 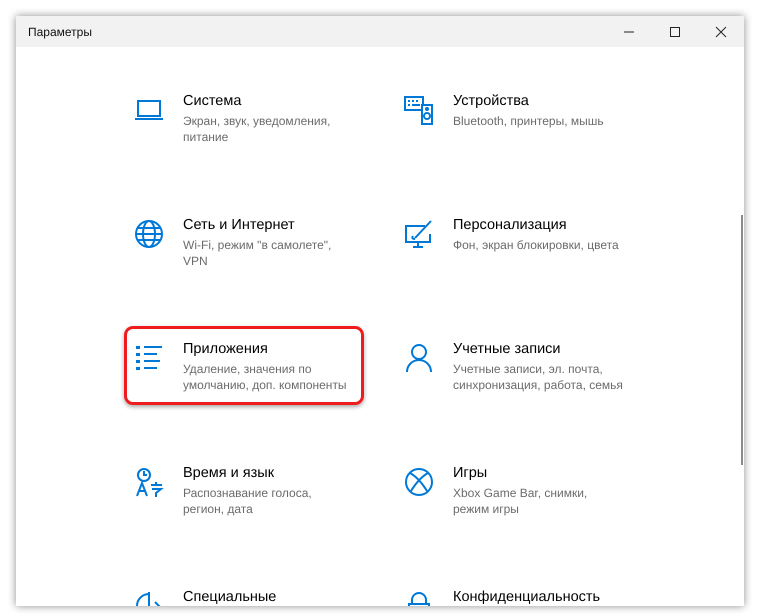 What do you see at coordinates (721, 32) in the screenshot?
I see `close-icon` at bounding box center [721, 32].